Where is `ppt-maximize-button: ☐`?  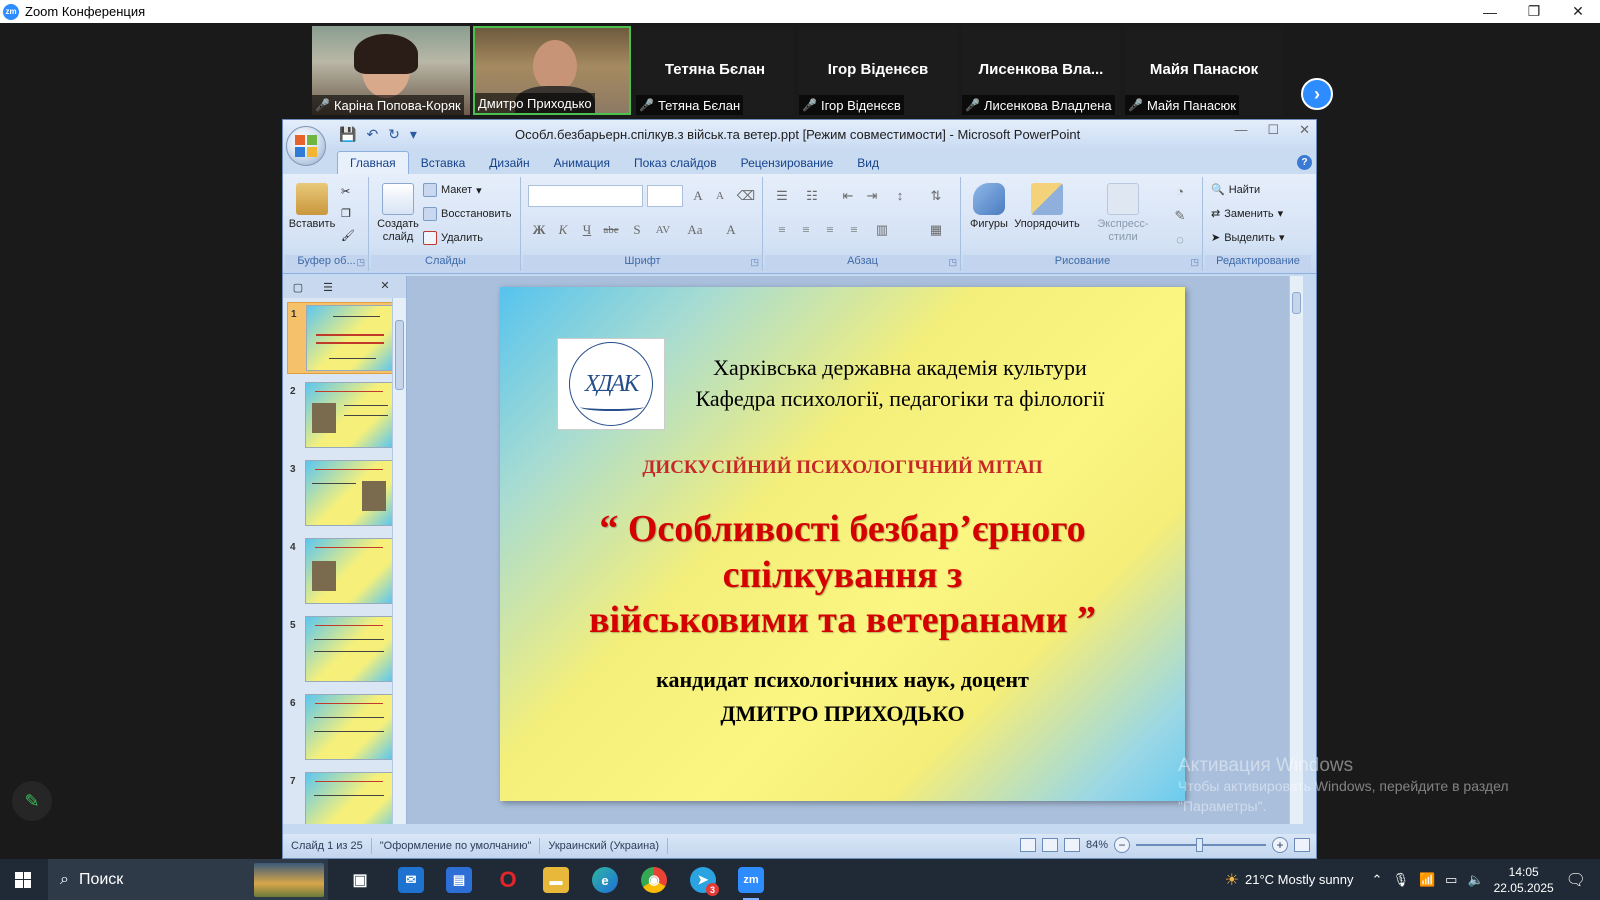 ppt-maximize-button: ☐ is located at coordinates (1273, 130).